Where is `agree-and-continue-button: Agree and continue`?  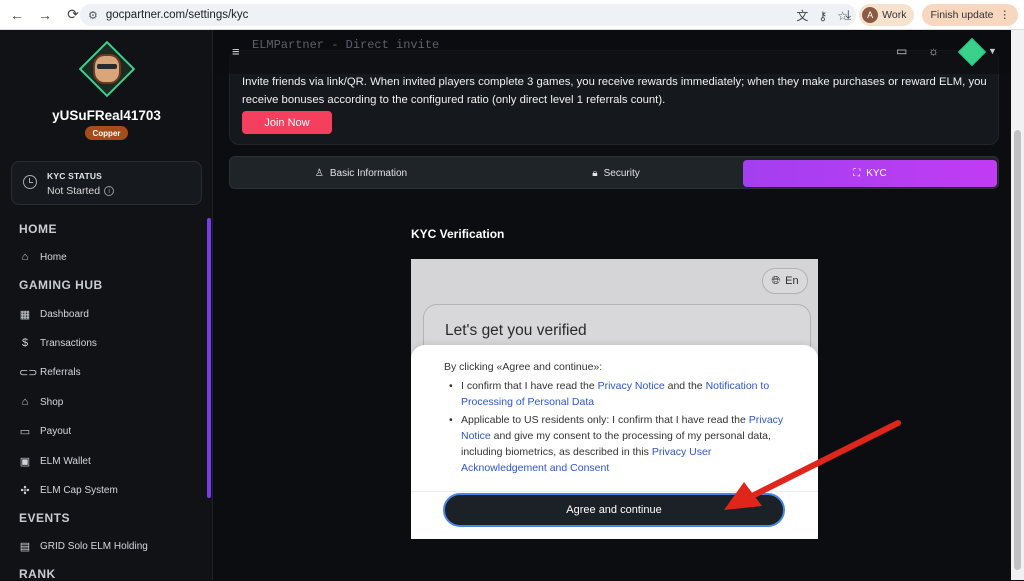 agree-and-continue-button: Agree and continue is located at coordinates (614, 510).